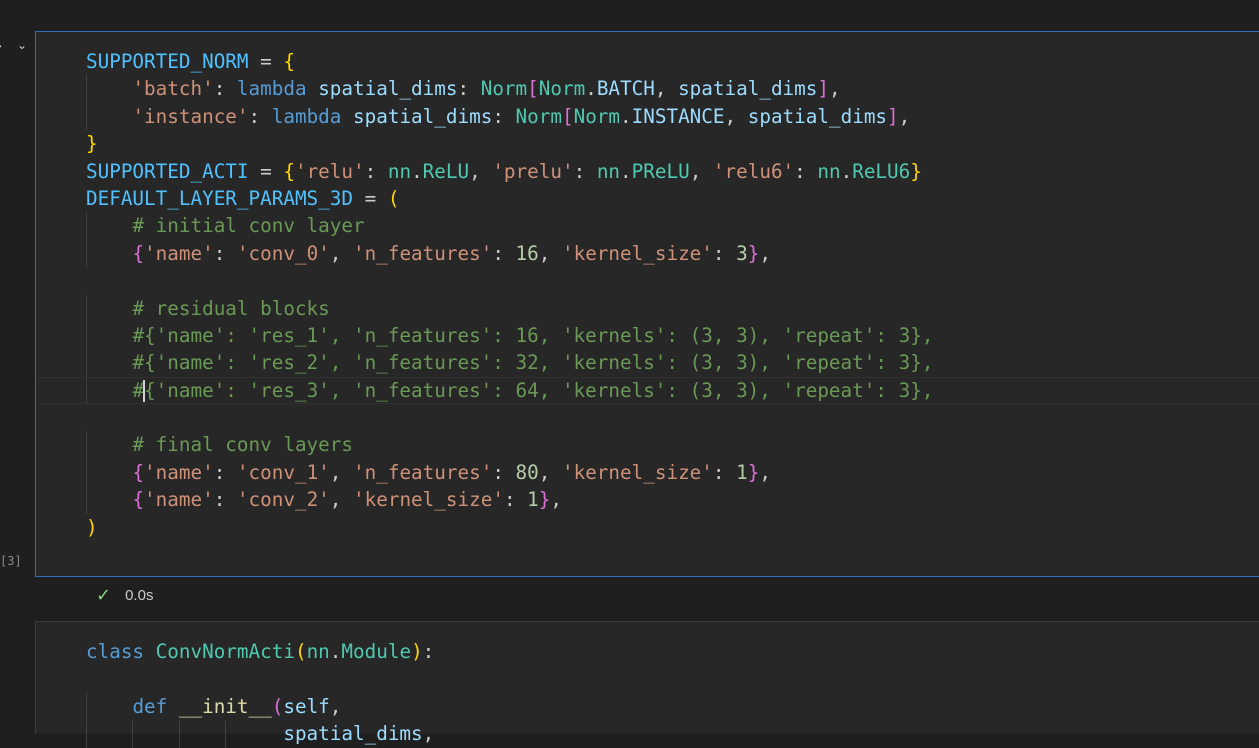  I want to click on code-token: def, so click(150, 706).